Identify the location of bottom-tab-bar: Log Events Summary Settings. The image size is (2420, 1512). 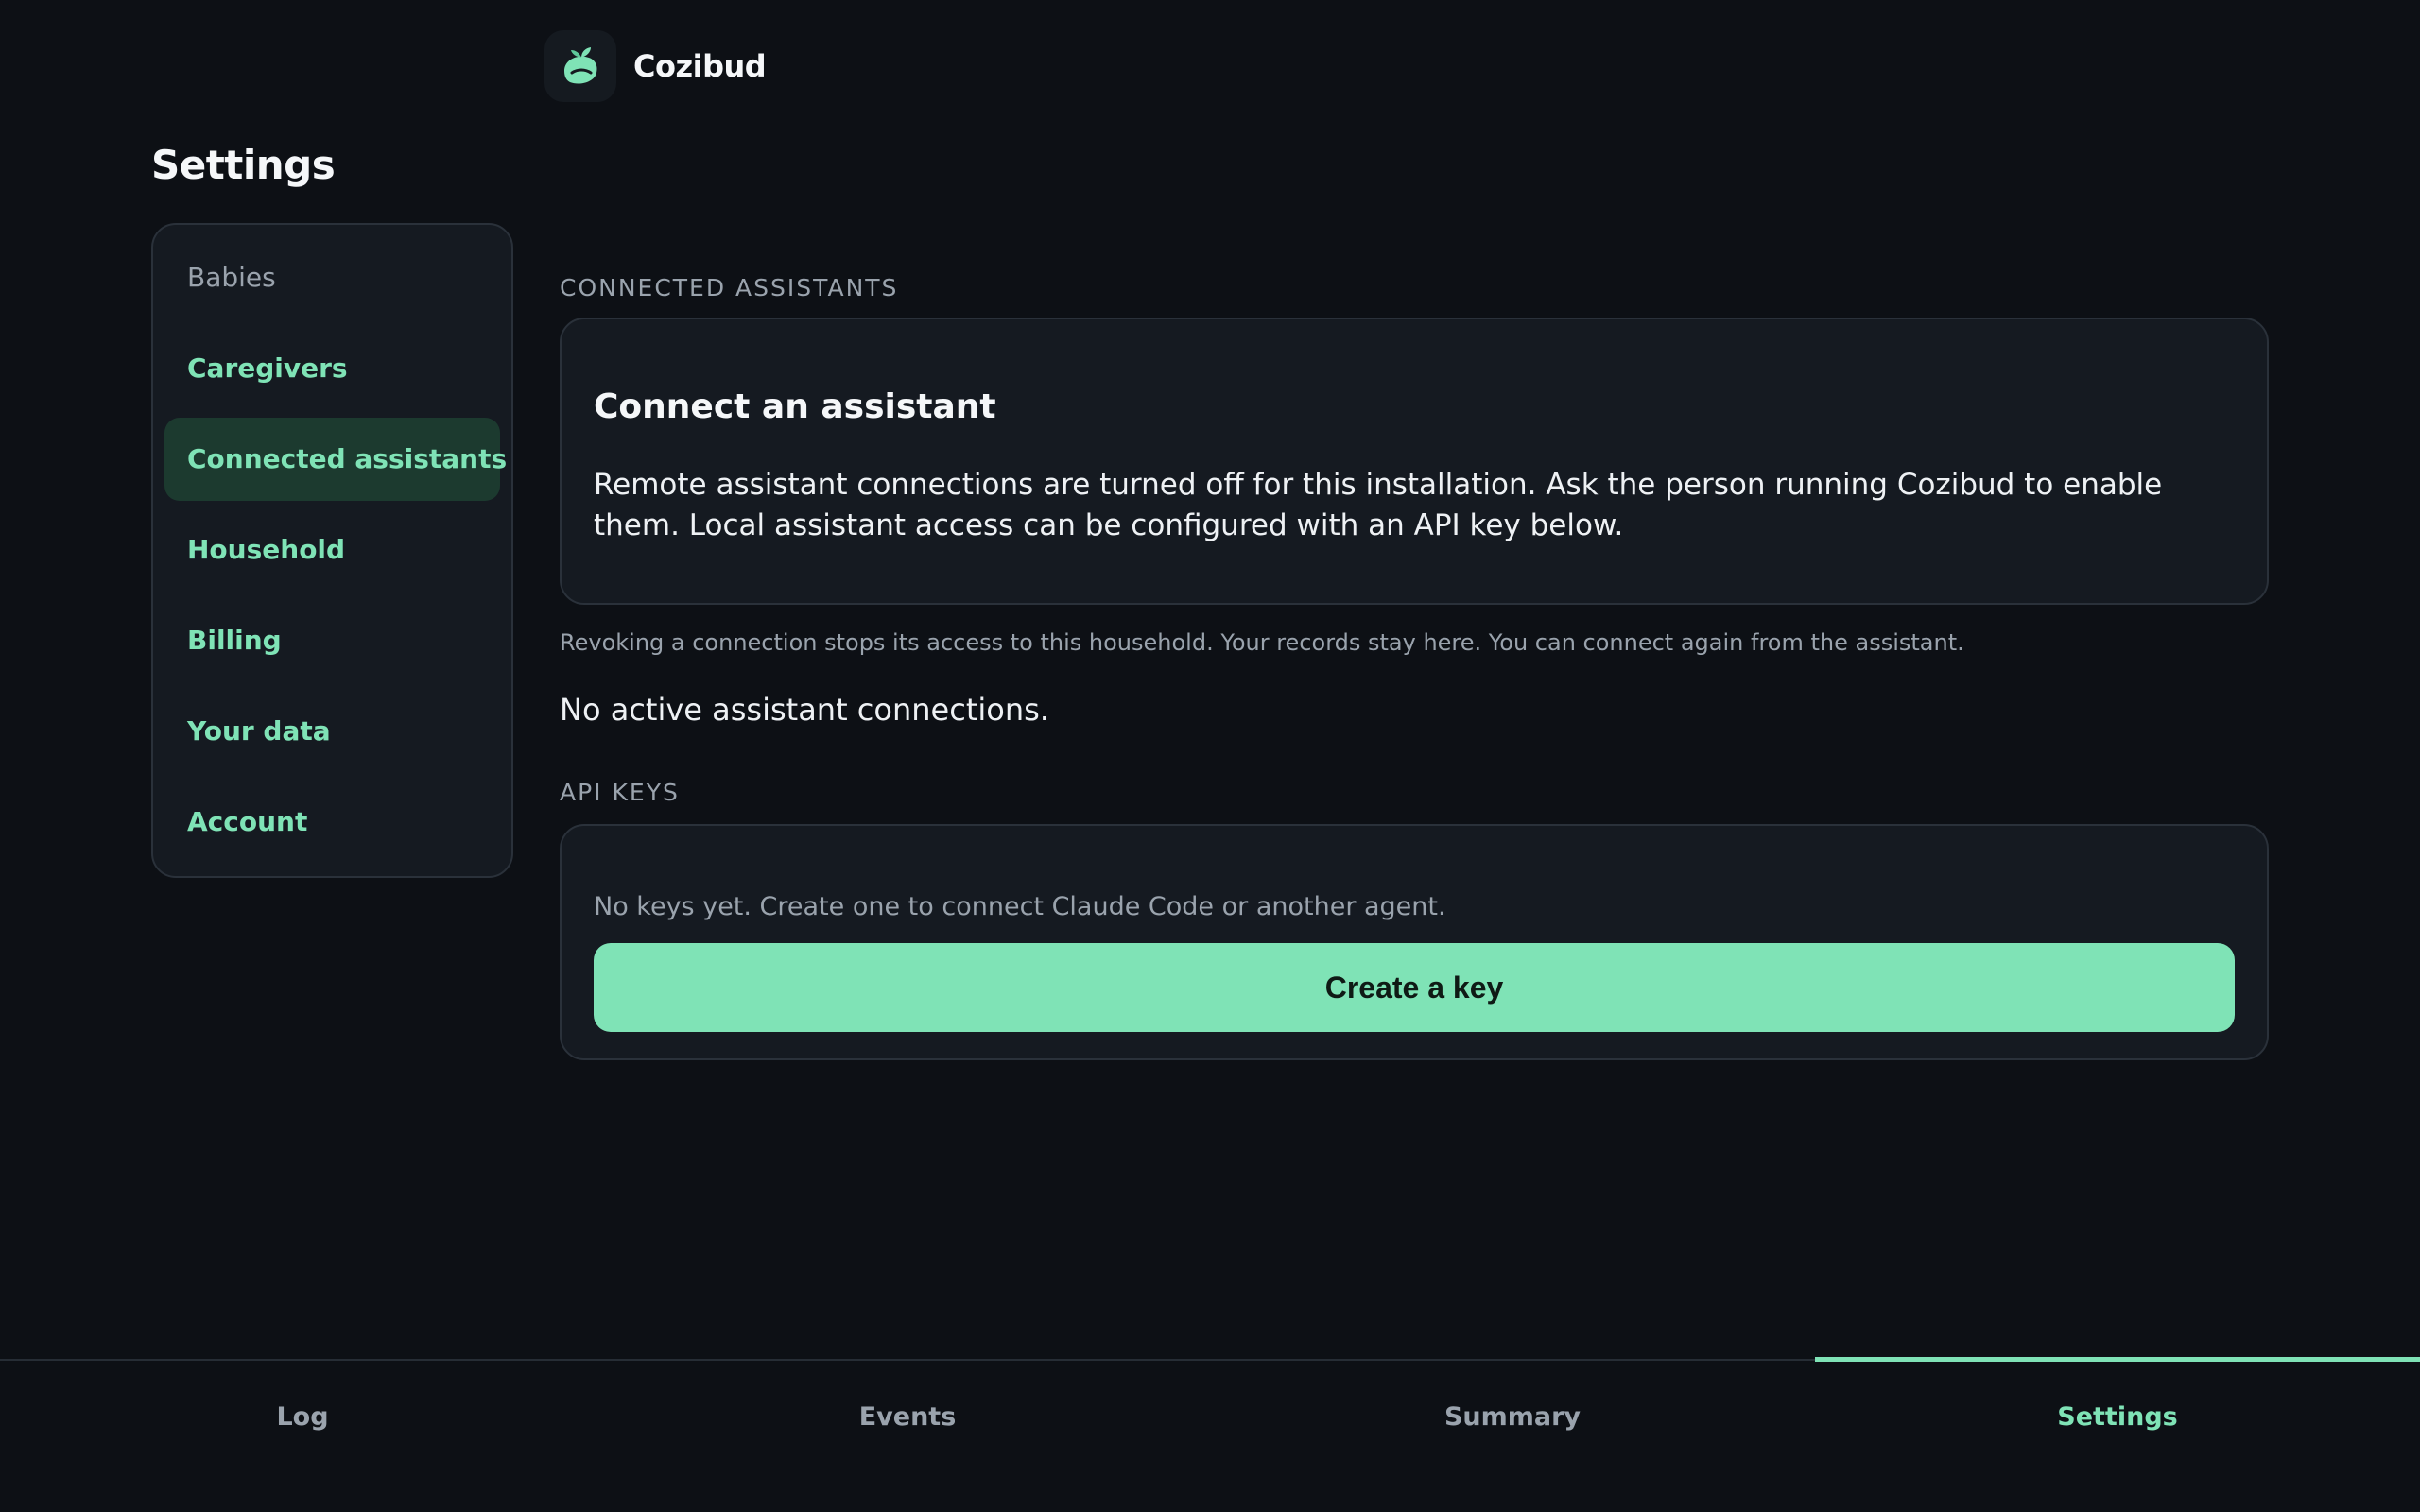
(1210, 1434).